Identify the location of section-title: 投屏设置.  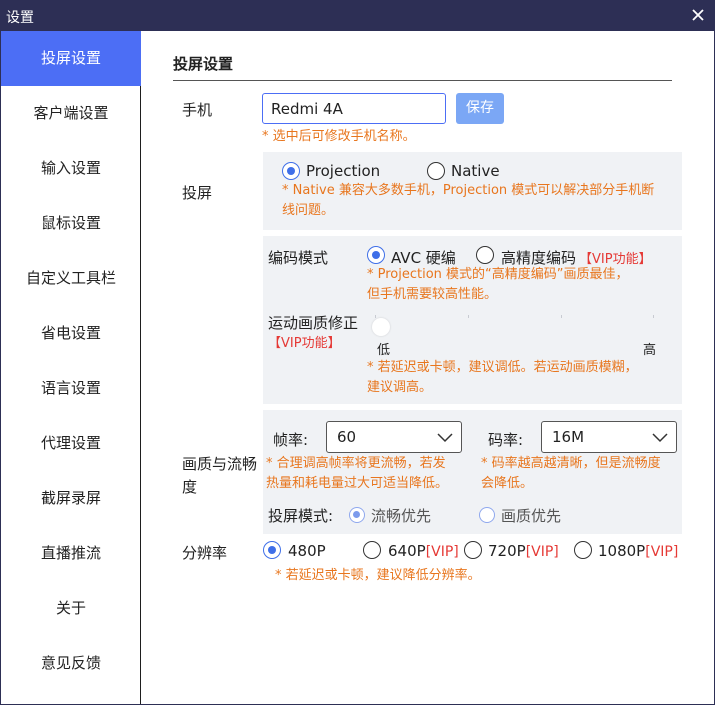
(203, 64).